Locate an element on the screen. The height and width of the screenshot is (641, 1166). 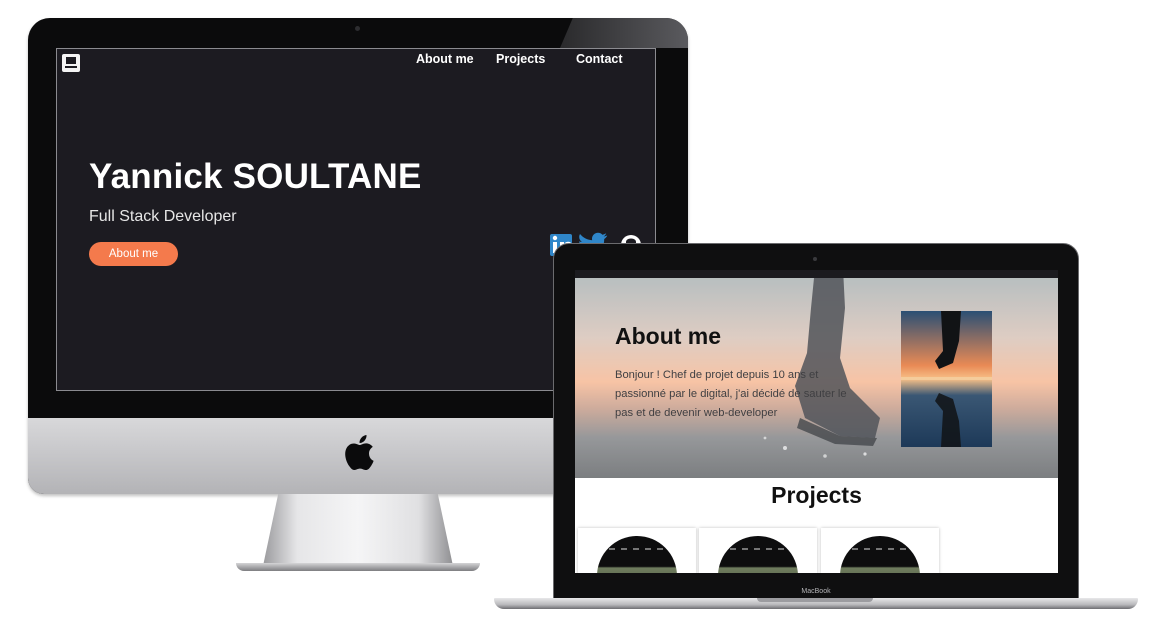
top-navigation: About me Projects Contact is located at coordinates (356, 62).